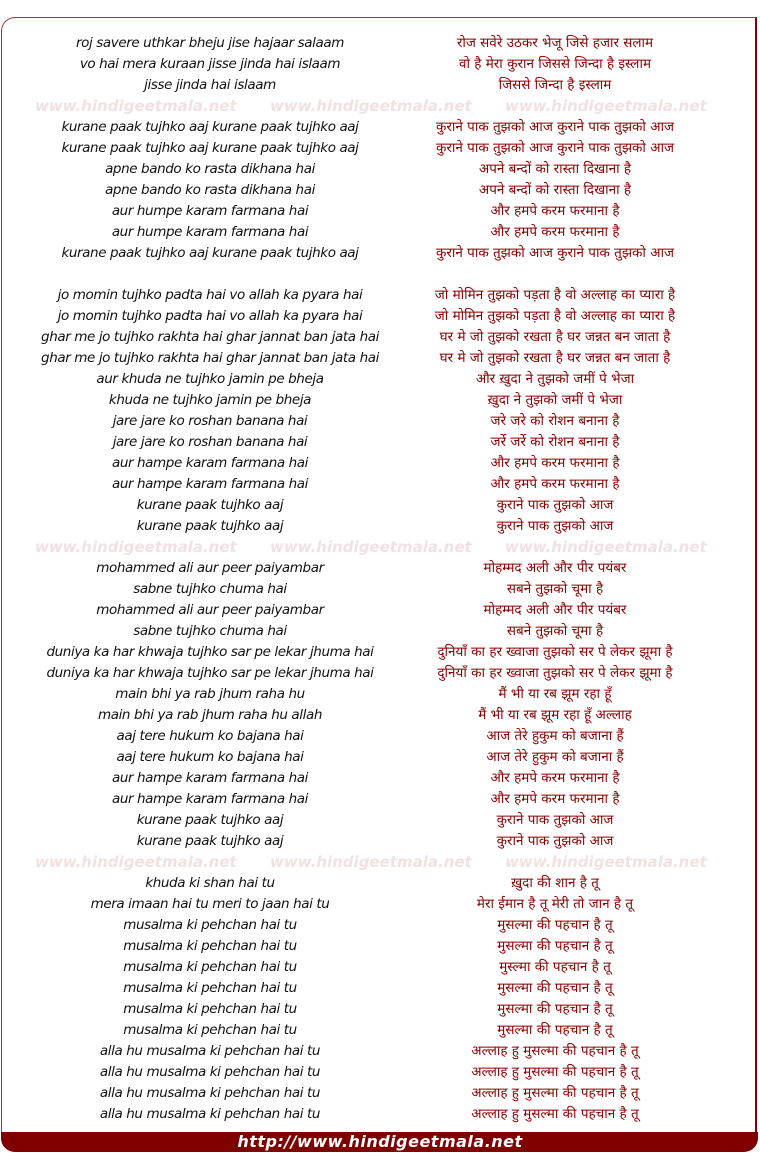 The height and width of the screenshot is (1164, 760). What do you see at coordinates (210, 1072) in the screenshot?
I see `lyric-english: alla hu musalma ki pehchan hai tu` at bounding box center [210, 1072].